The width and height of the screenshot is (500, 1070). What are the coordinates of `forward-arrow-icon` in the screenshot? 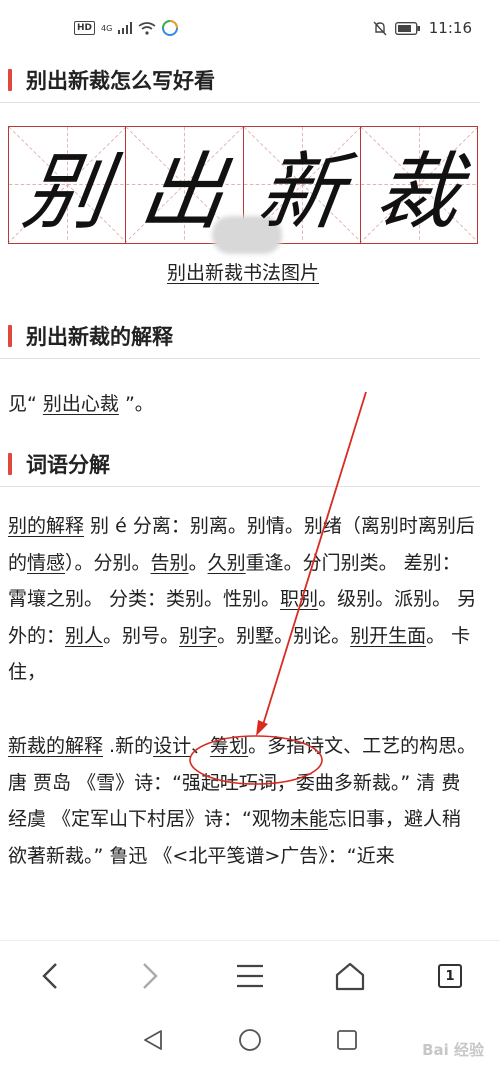 It's located at (150, 976).